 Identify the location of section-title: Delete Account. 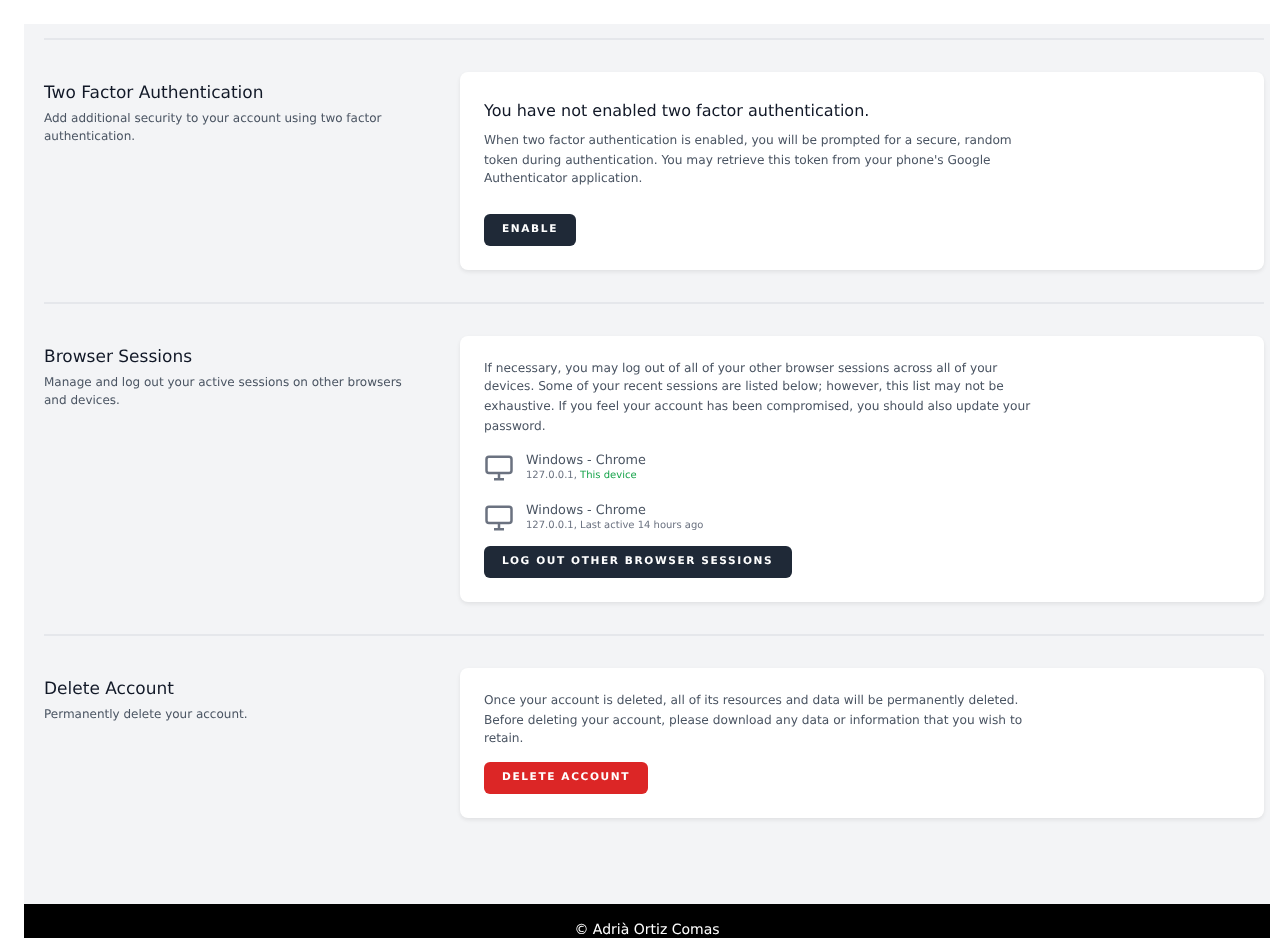
(110, 690).